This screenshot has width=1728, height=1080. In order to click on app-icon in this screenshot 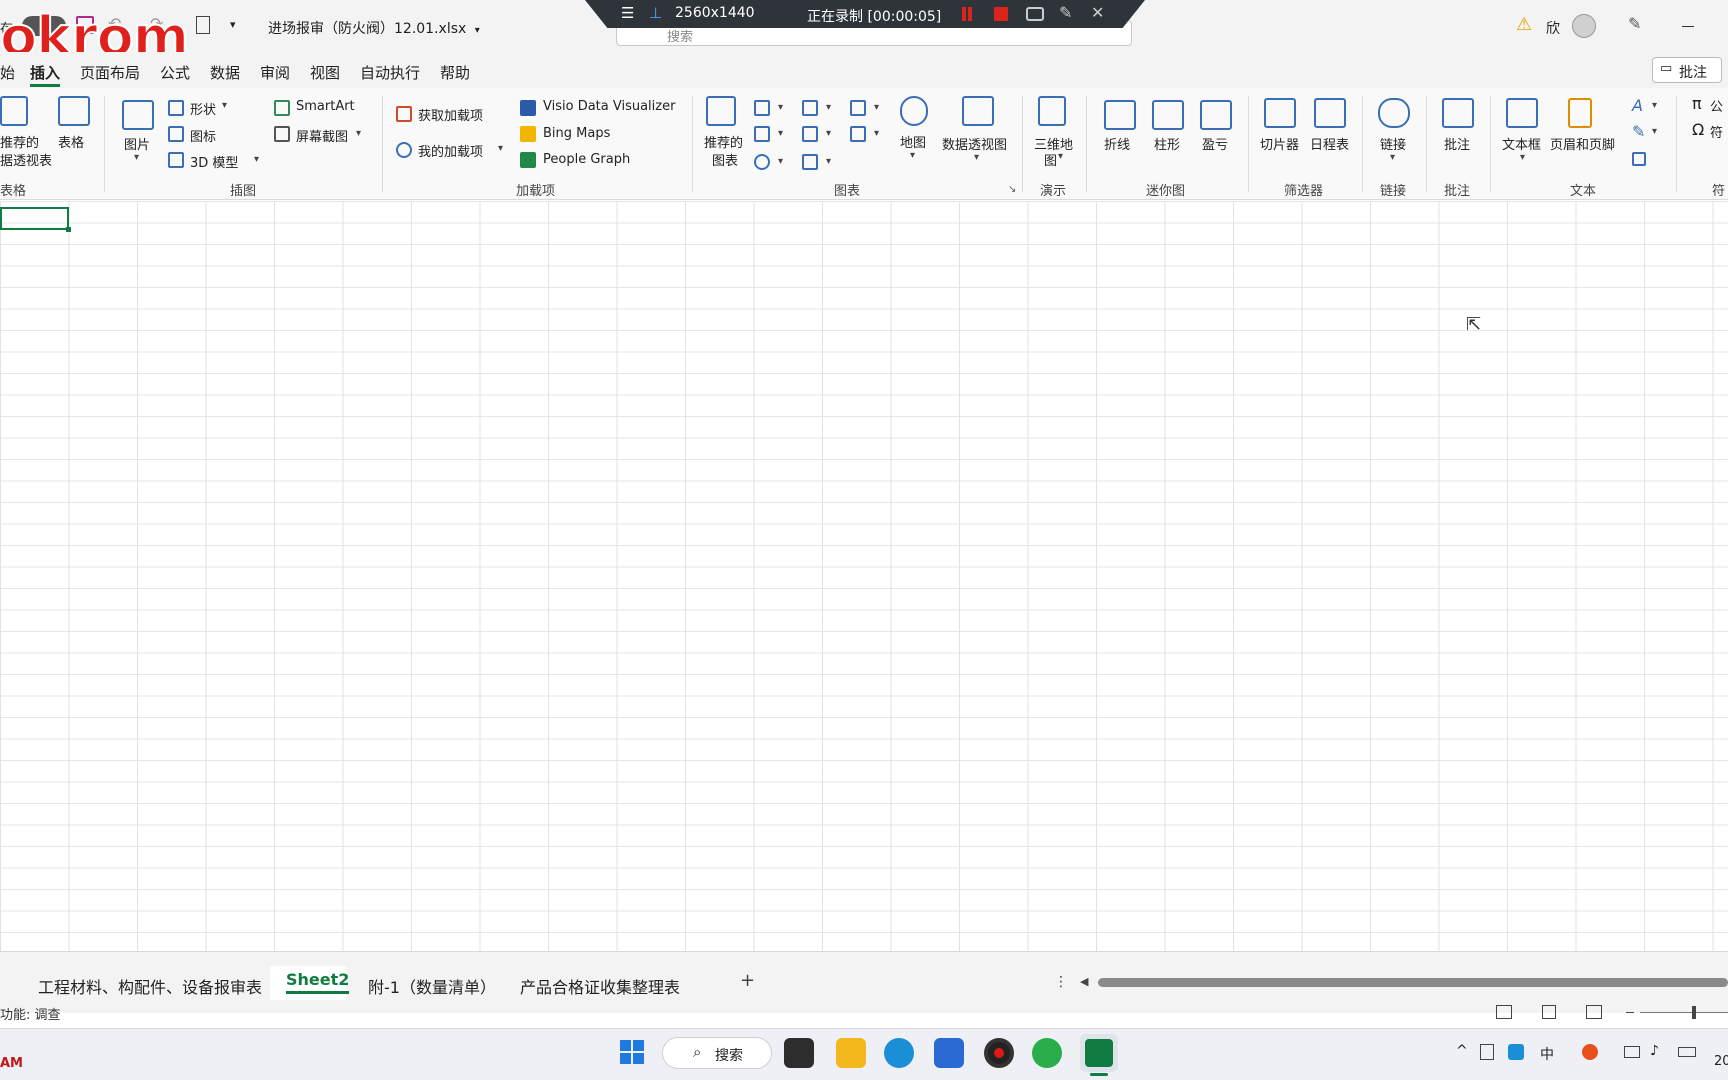, I will do `click(949, 1053)`.